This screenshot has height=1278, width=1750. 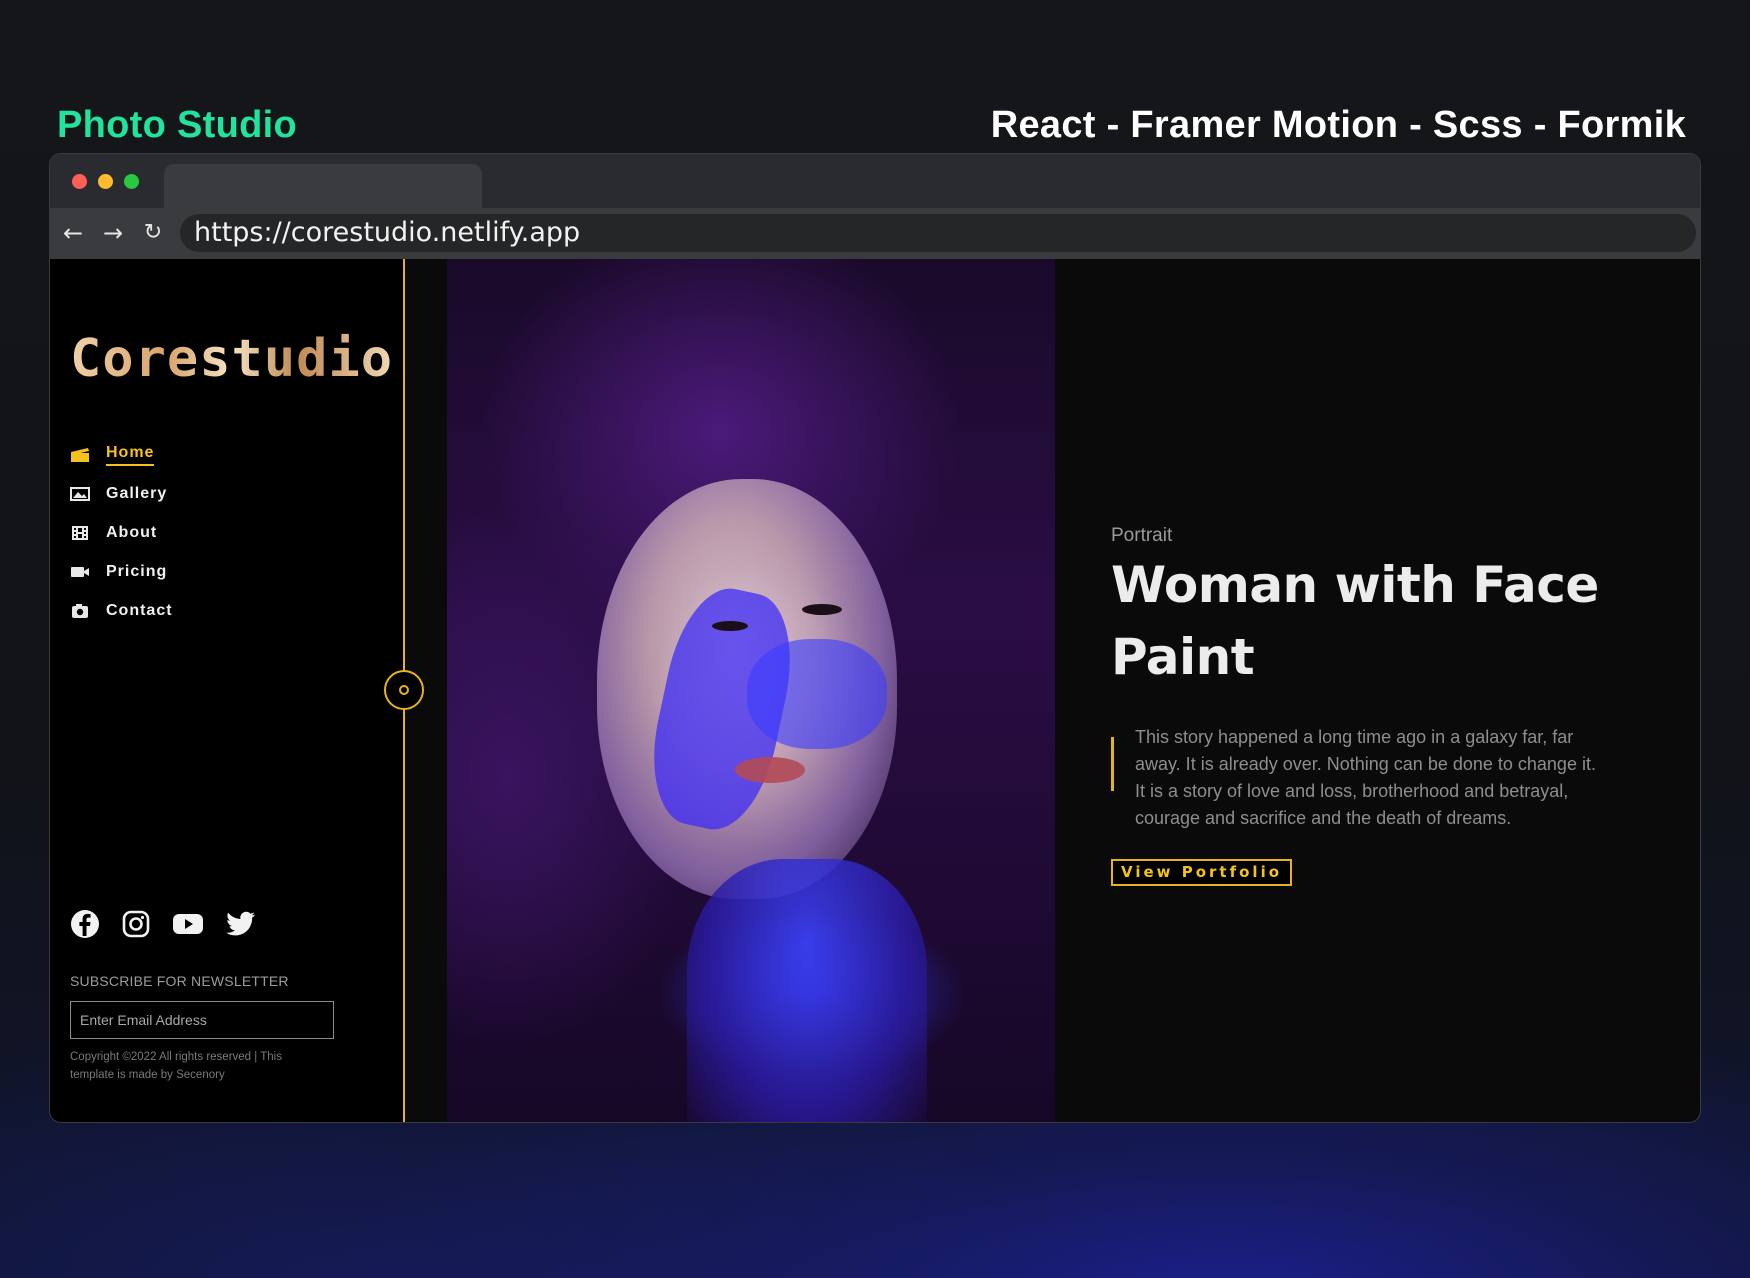 I want to click on sidebar-item-contact: Contact, so click(x=121, y=610).